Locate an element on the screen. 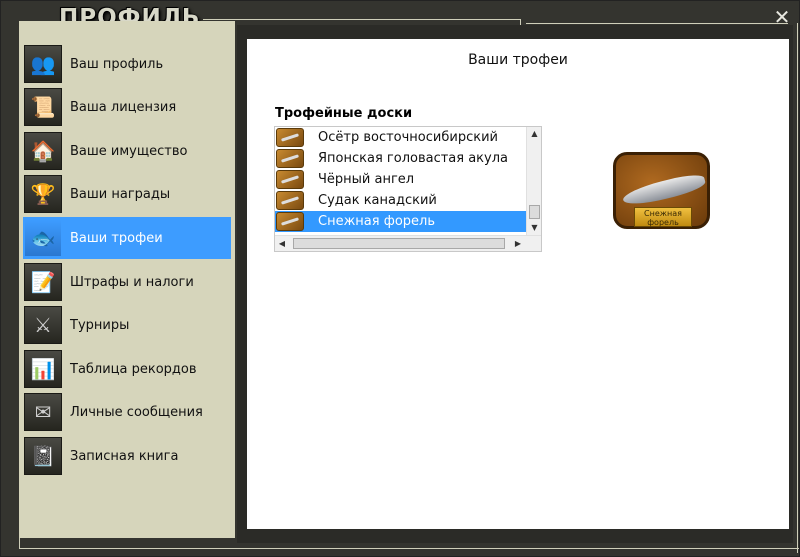  horizontal-scrollbar: ◀ ▶ is located at coordinates (408, 243).